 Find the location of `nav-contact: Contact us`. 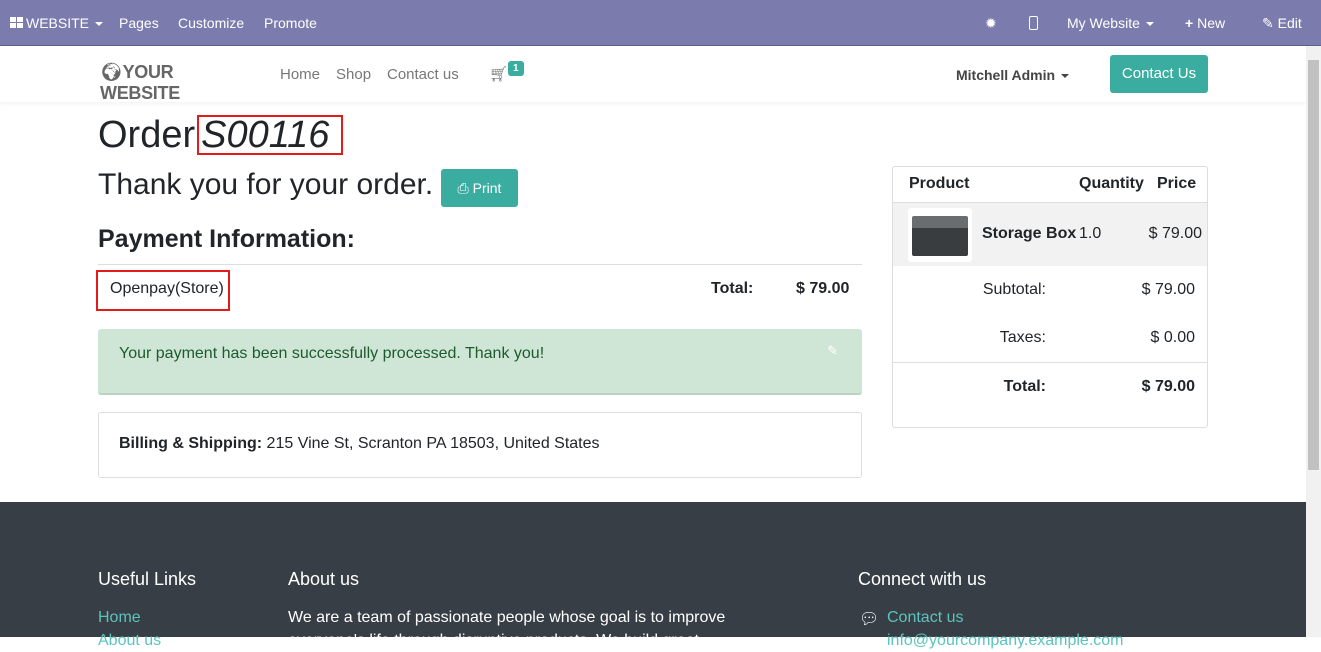

nav-contact: Contact us is located at coordinates (423, 74).